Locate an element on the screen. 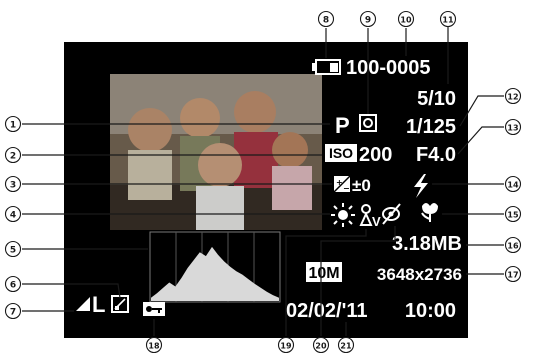 This screenshot has height=361, width=533. svg-text: 14 is located at coordinates (513, 185).